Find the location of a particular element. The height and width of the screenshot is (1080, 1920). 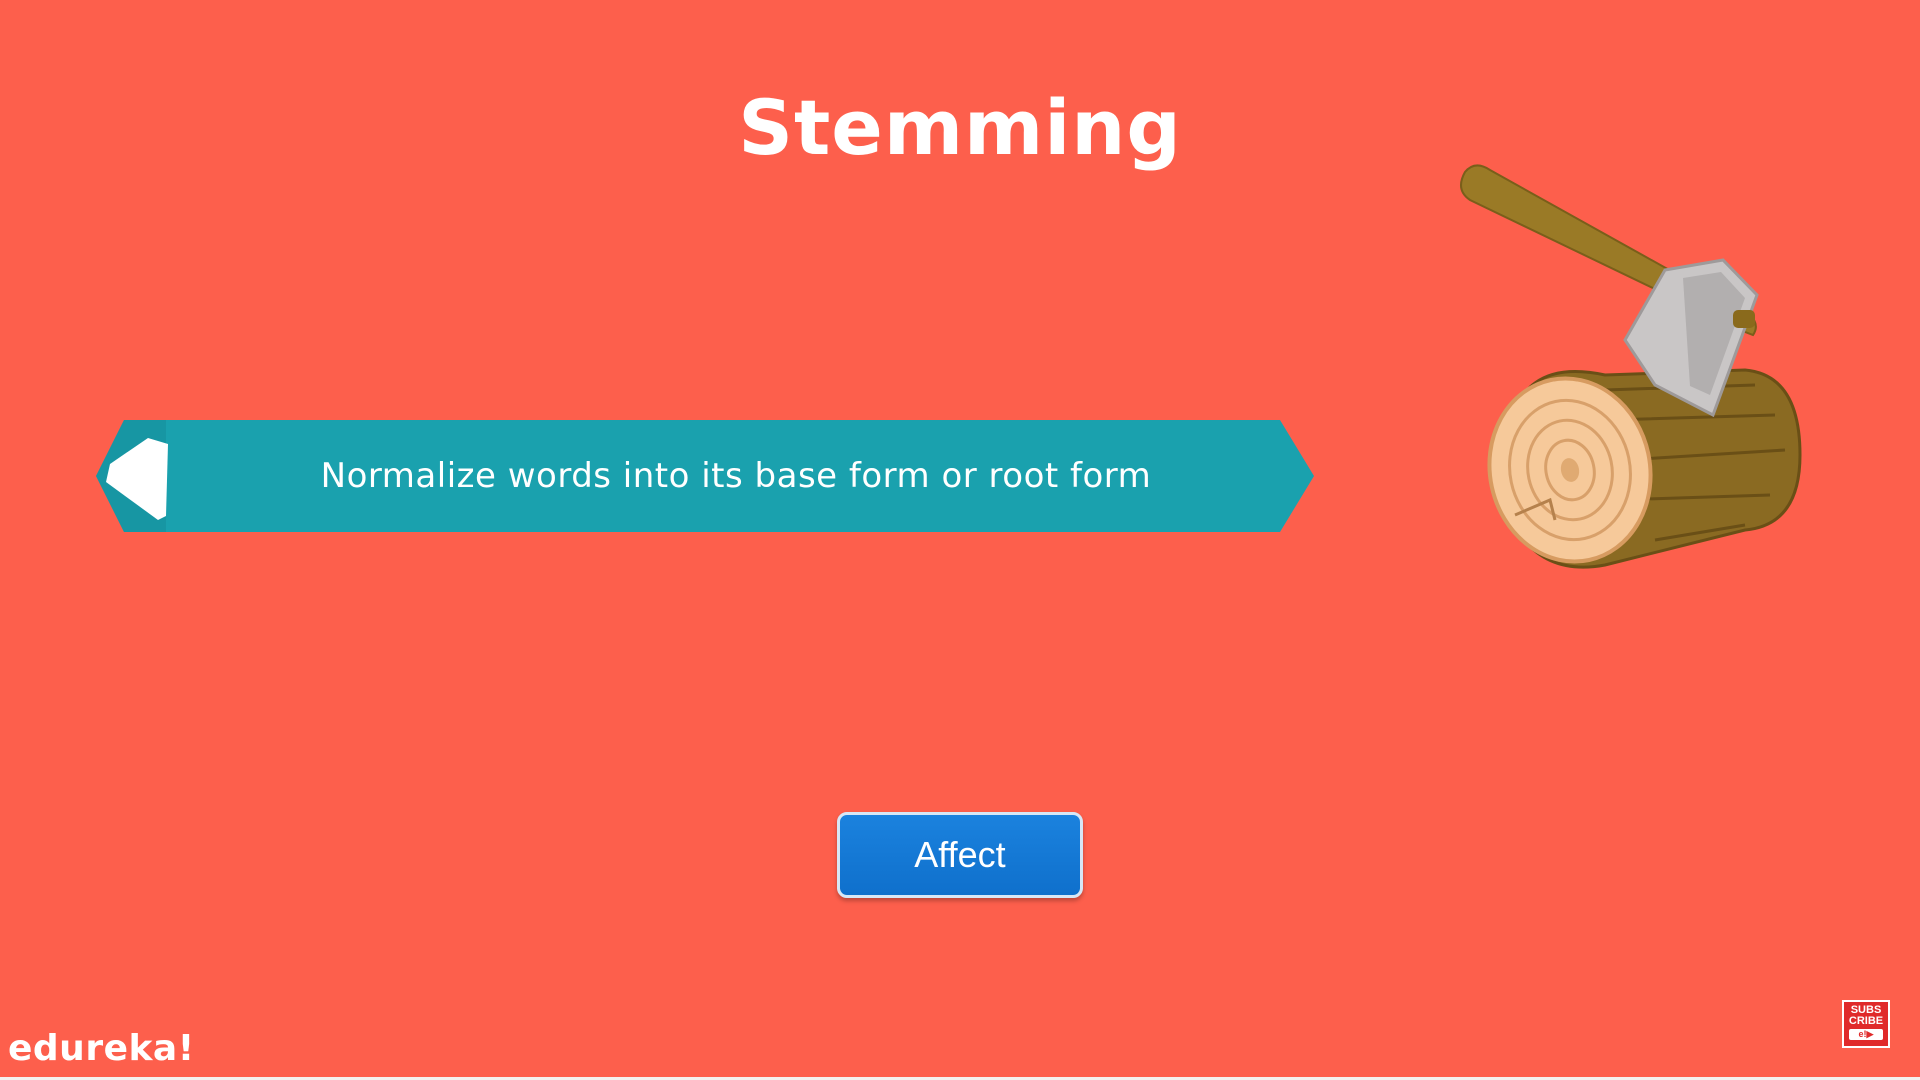

subscribe-play-icon: e!▶ is located at coordinates (1866, 1034).